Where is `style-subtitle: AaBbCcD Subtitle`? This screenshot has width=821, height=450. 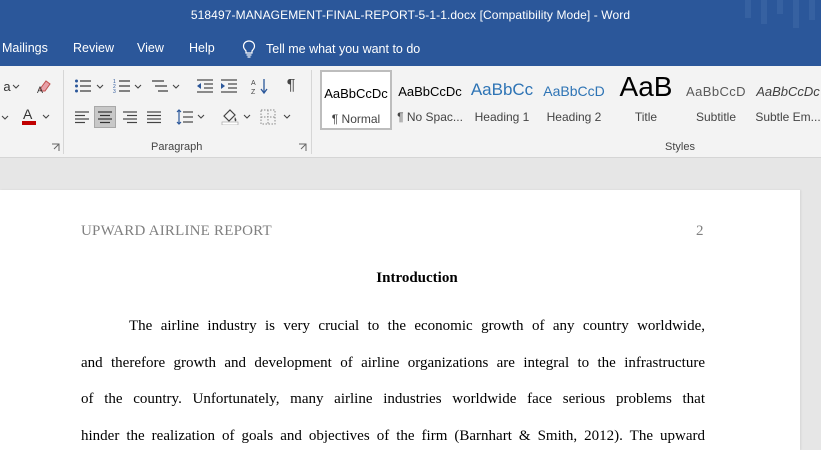
style-subtitle: AaBbCcD Subtitle is located at coordinates (716, 100).